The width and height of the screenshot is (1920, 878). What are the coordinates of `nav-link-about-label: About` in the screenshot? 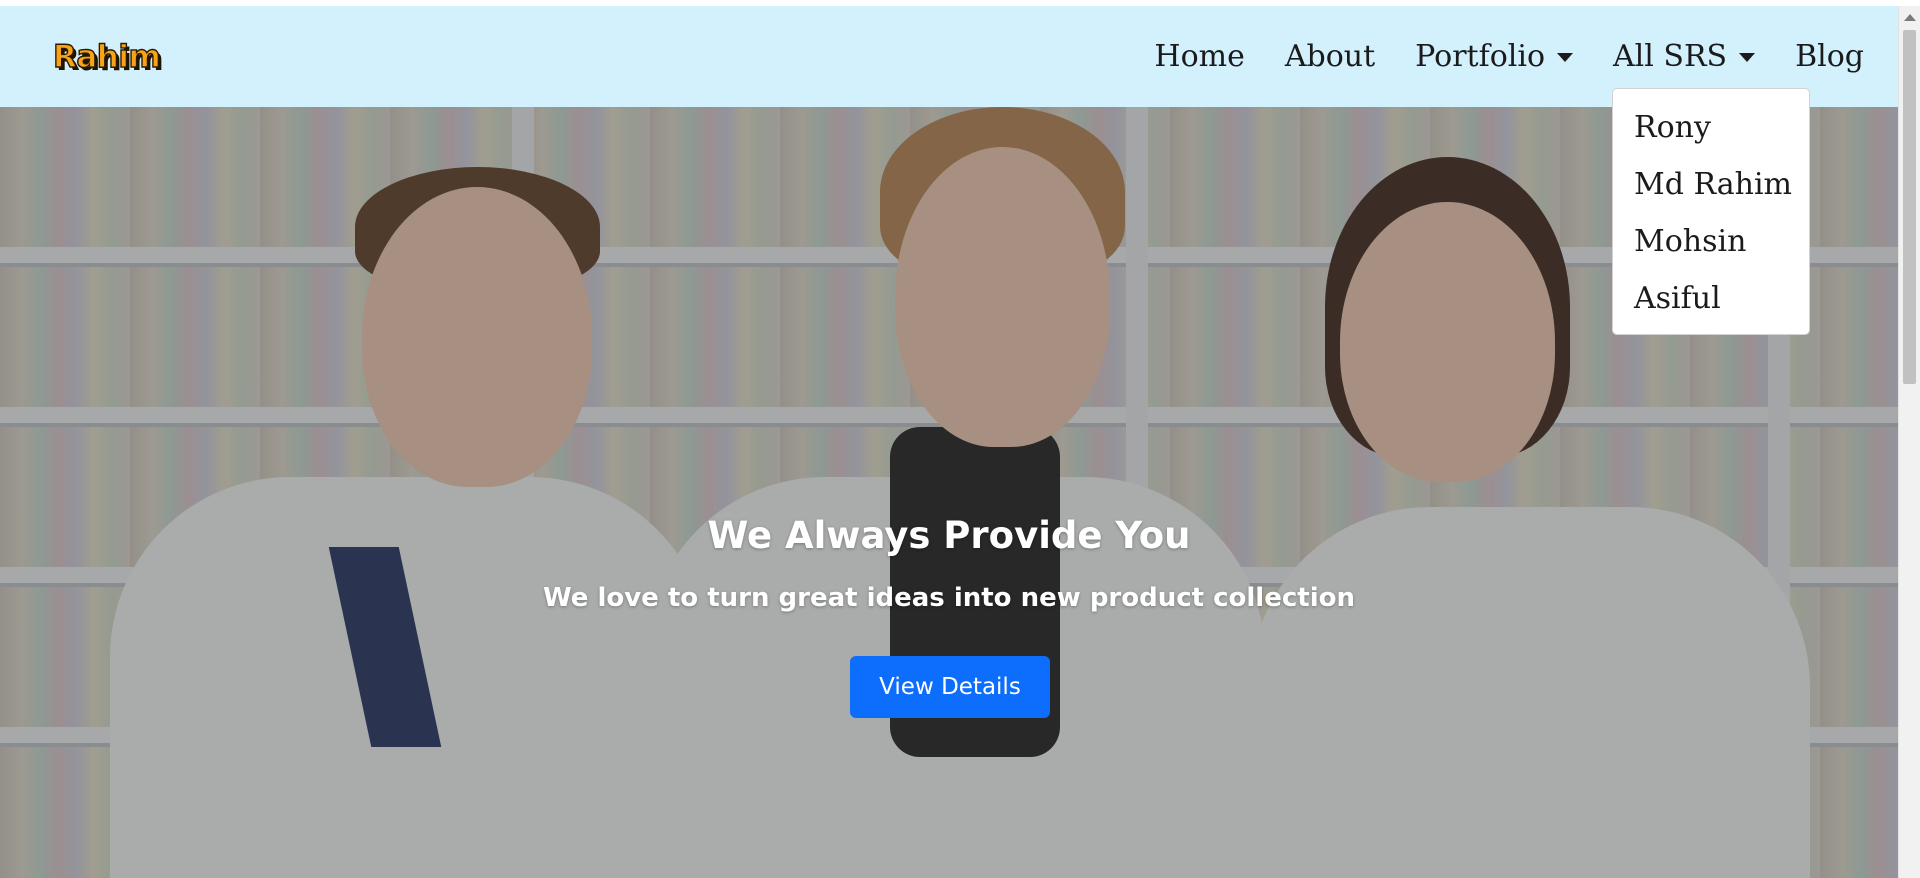 It's located at (1330, 56).